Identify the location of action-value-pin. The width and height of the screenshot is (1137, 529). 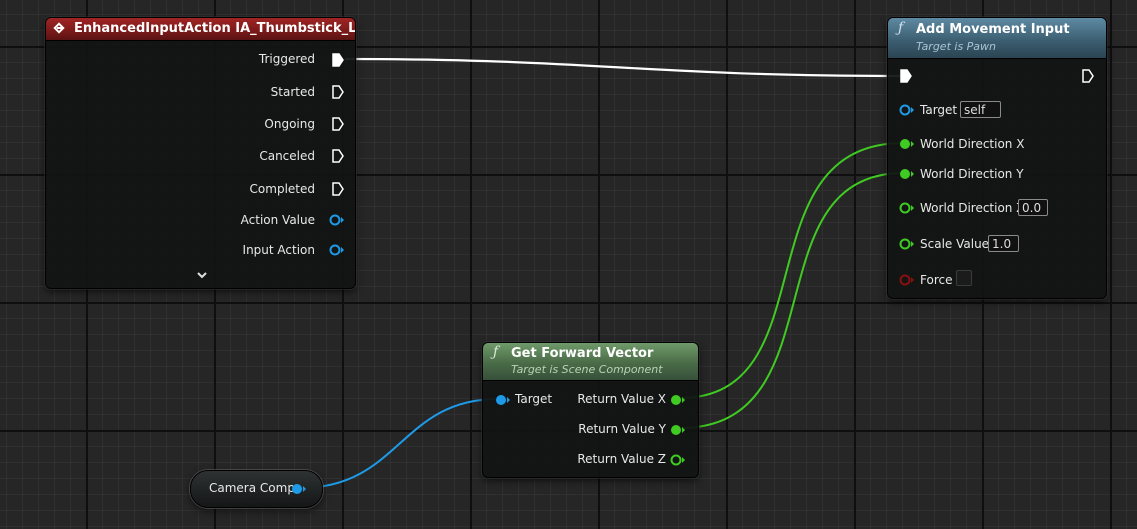
(337, 220).